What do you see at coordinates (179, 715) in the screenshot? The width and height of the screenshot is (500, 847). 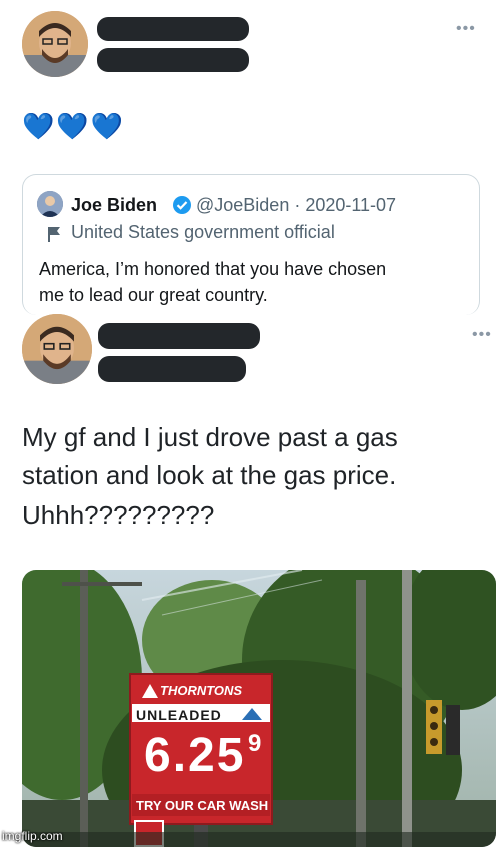 I see `sign-grade: UNLEADED` at bounding box center [179, 715].